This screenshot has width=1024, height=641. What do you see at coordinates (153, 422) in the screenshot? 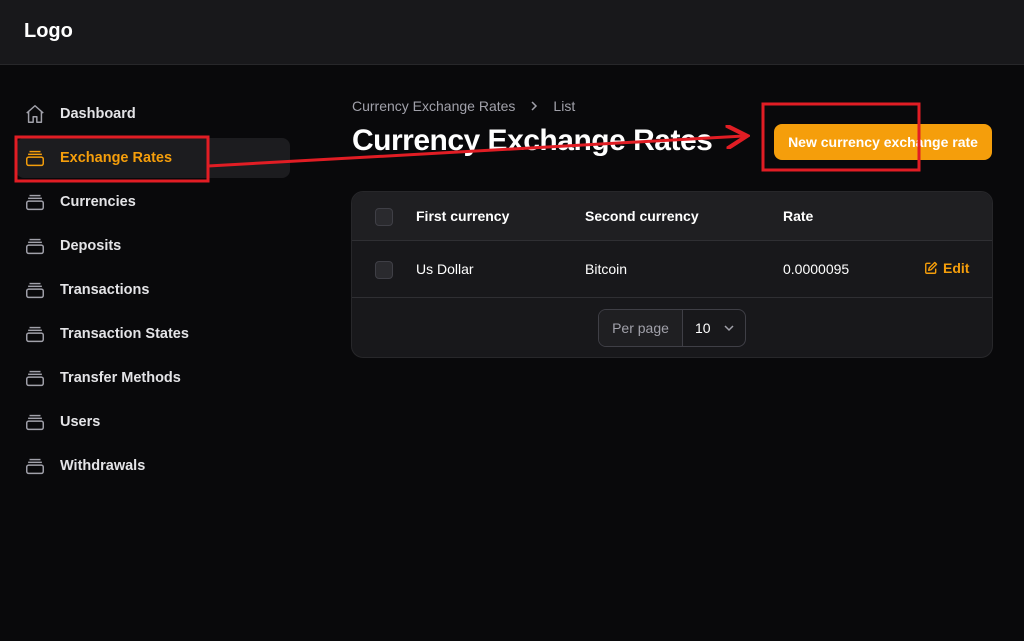
I see `sidebar-item-users: Users` at bounding box center [153, 422].